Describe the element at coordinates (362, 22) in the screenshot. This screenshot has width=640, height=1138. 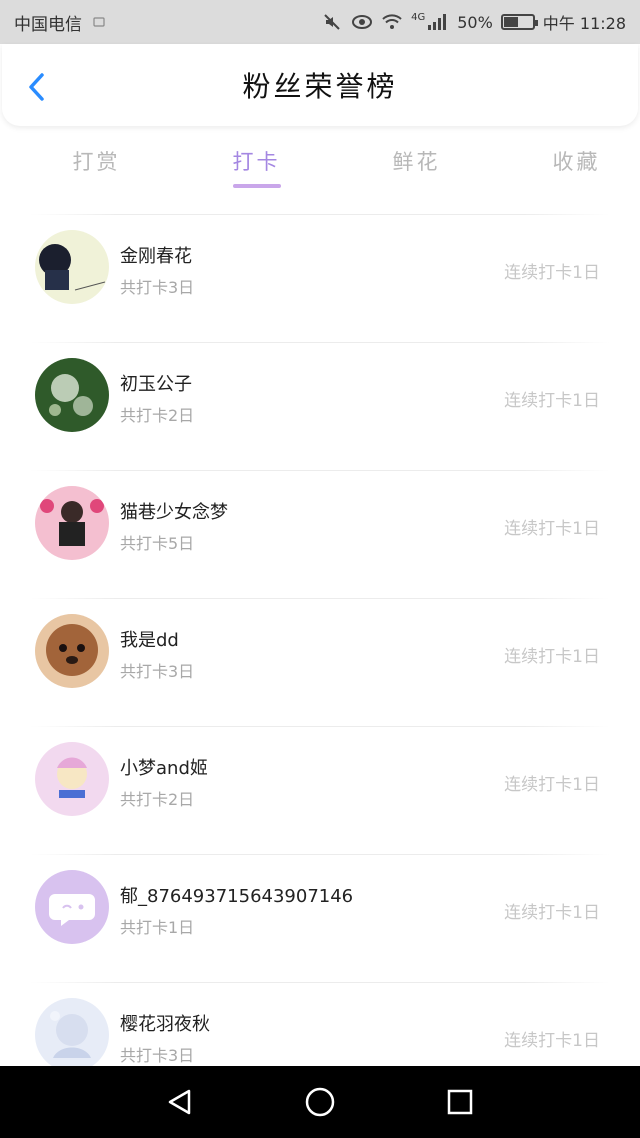
I see `eye-icon` at that location.